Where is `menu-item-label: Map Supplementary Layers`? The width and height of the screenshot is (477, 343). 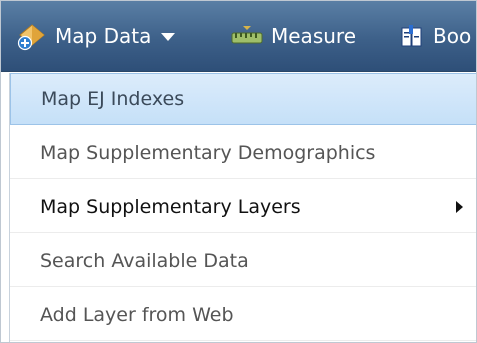 menu-item-label: Map Supplementary Layers is located at coordinates (170, 206).